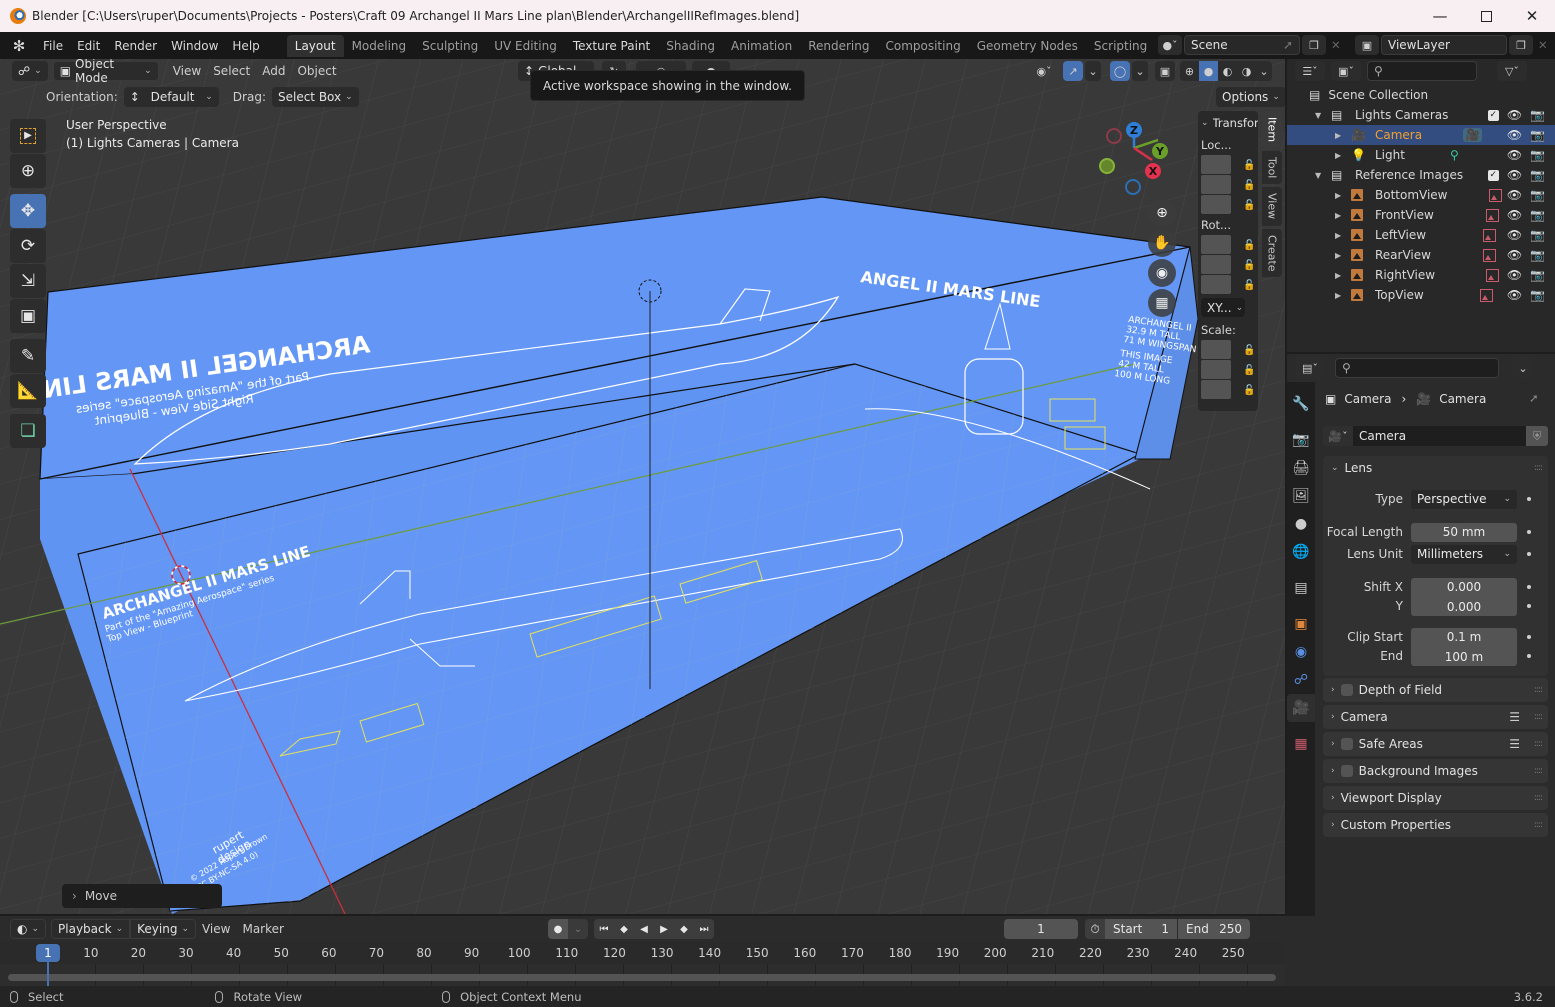 This screenshot has height=1007, width=1555. Describe the element at coordinates (105, 72) in the screenshot. I see `mode-dropdown: ▣ Object Mode ⌄` at that location.